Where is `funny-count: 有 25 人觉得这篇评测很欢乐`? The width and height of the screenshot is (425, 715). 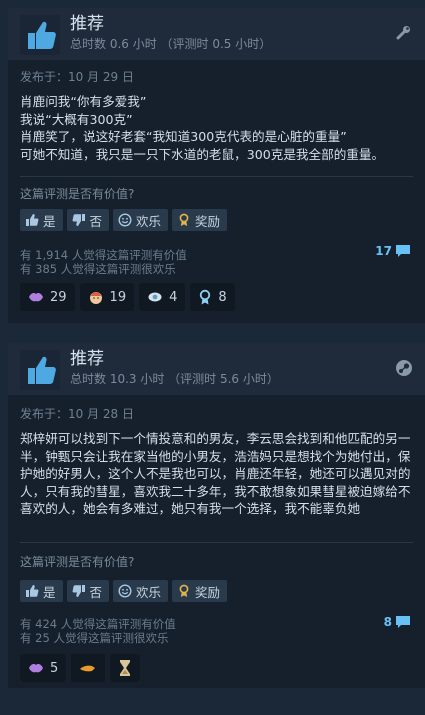
funny-count: 有 25 人觉得这篇评测很欢乐 is located at coordinates (94, 638).